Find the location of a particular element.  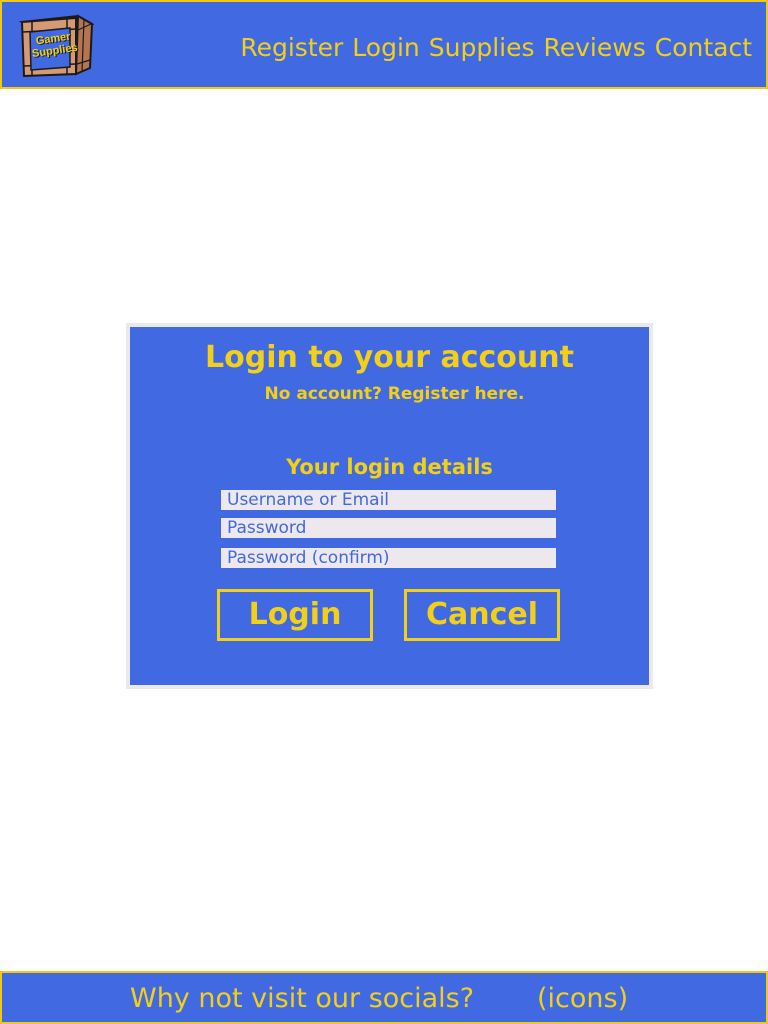

crate-logo-icon: Gamer Supplies is located at coordinates (56, 45).